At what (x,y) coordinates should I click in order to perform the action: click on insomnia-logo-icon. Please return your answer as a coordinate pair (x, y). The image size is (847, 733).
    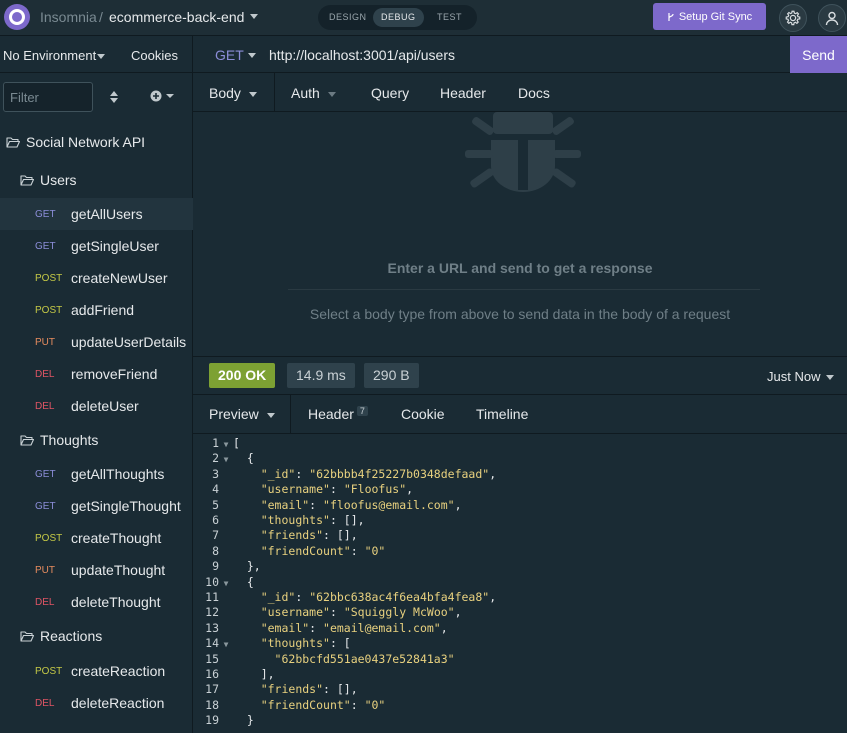
    Looking at the image, I should click on (17, 17).